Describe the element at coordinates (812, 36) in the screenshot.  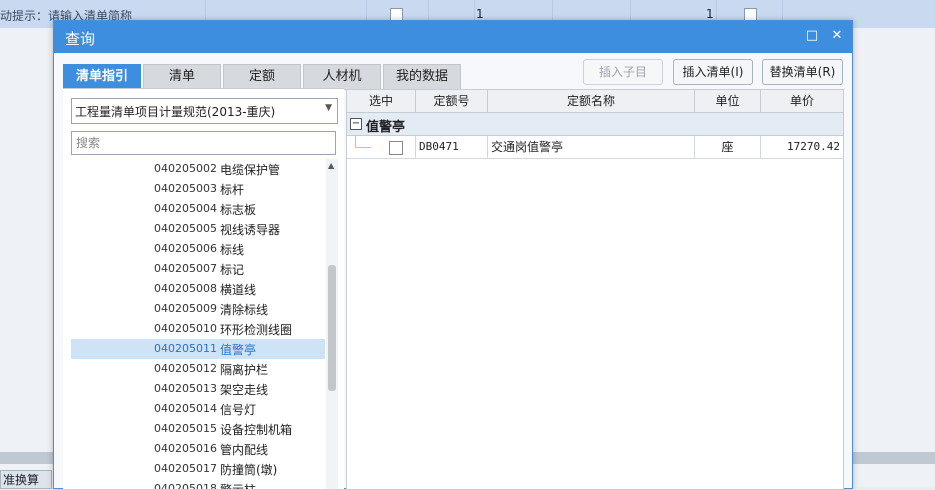
I see `restore-icon: □` at that location.